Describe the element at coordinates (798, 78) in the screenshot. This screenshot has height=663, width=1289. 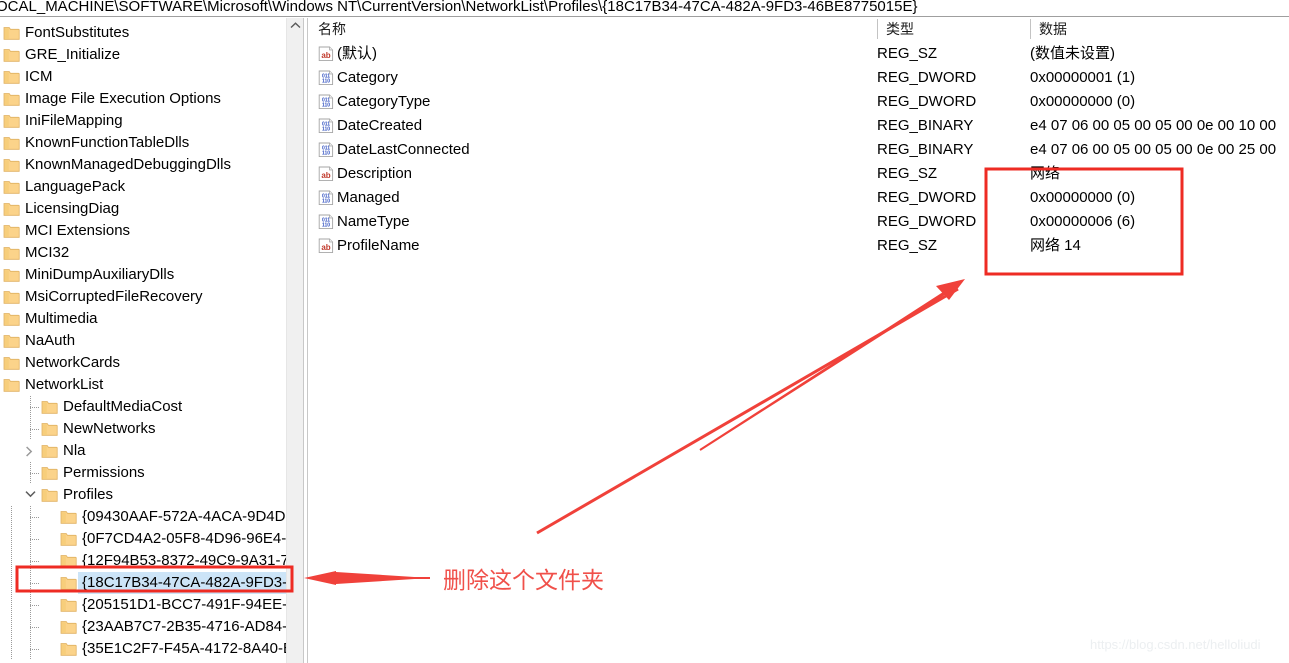
I see `value-row: 011 110 Category REG_DWORD 0x00000001 (1)` at that location.